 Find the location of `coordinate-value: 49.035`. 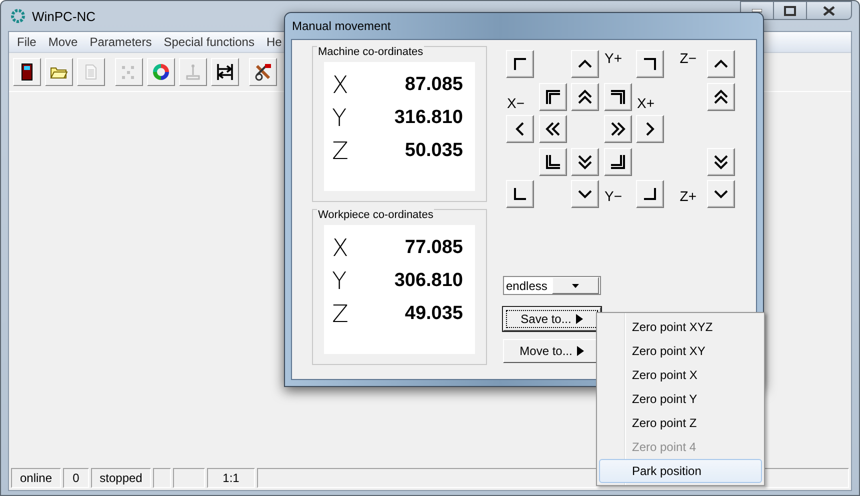

coordinate-value: 49.035 is located at coordinates (433, 313).